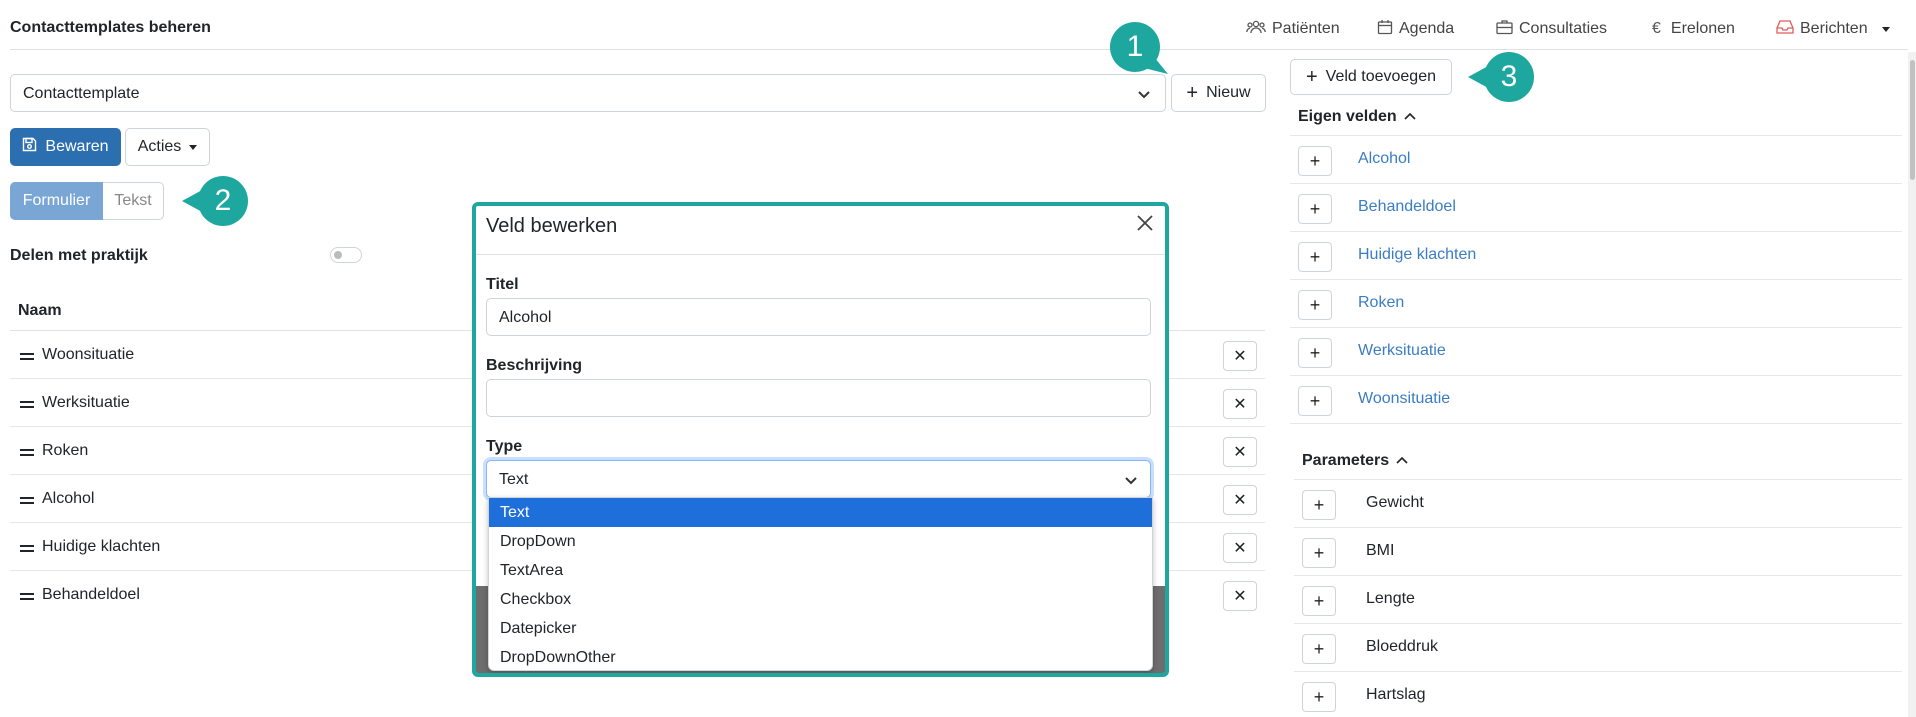  Describe the element at coordinates (1380, 76) in the screenshot. I see `add-field-label: Veld toevoegen` at that location.